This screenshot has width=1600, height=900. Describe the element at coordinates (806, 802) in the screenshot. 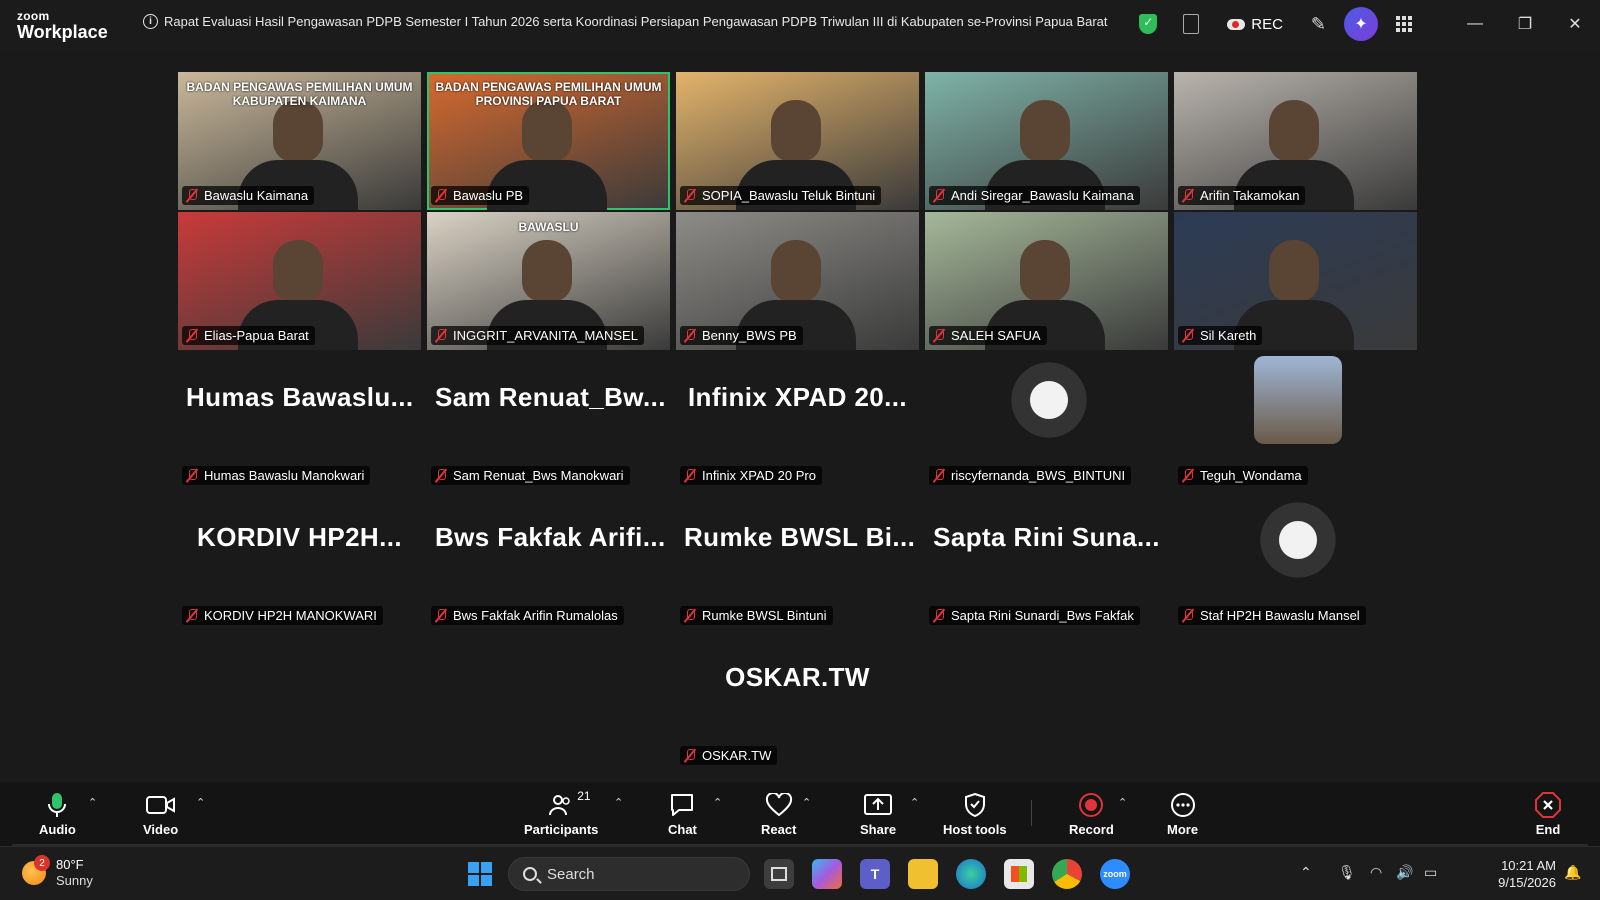

I see `react-options-caret: ⌃` at that location.